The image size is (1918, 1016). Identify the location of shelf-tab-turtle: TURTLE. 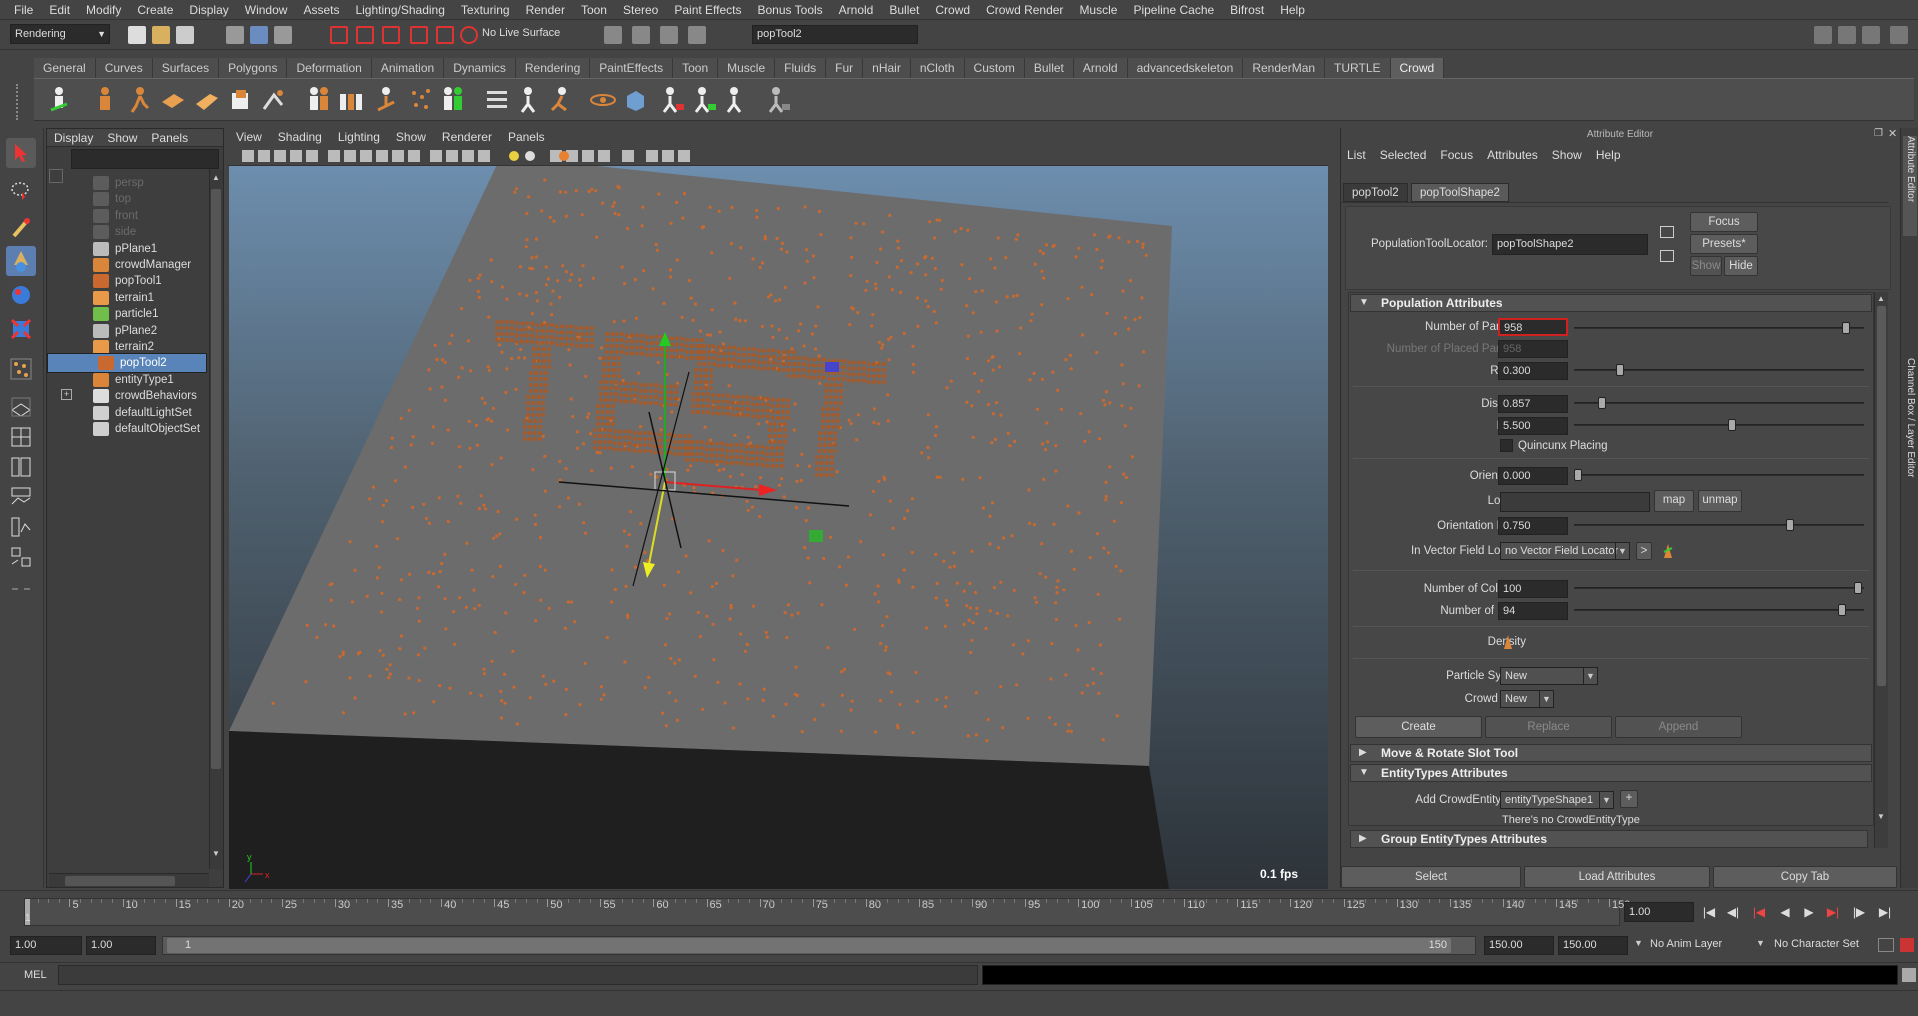
(1358, 68).